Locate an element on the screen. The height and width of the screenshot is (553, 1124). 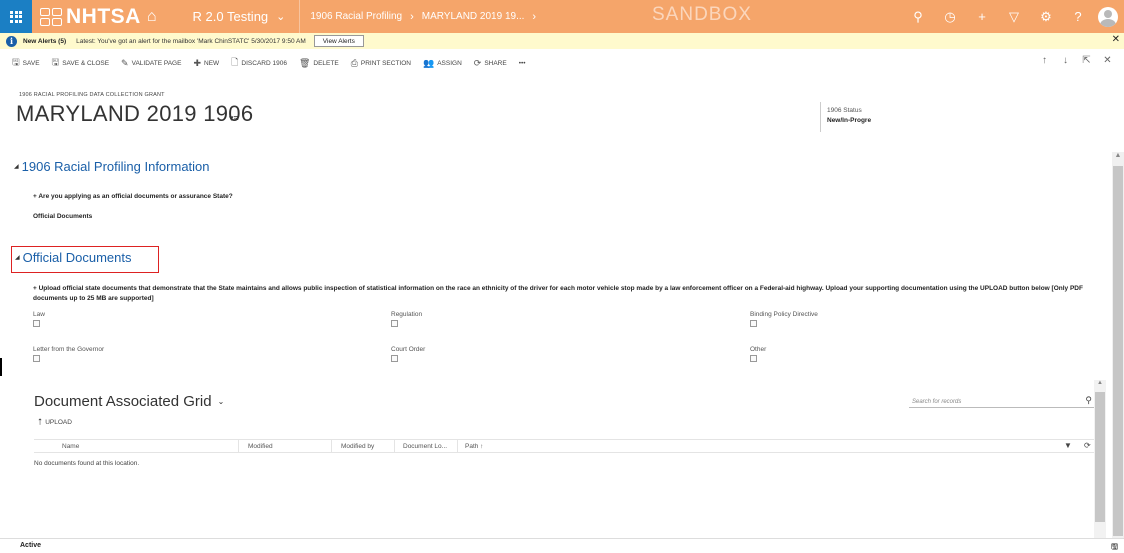
upload-button: ⭡ UPLOAD is located at coordinates (55, 422).